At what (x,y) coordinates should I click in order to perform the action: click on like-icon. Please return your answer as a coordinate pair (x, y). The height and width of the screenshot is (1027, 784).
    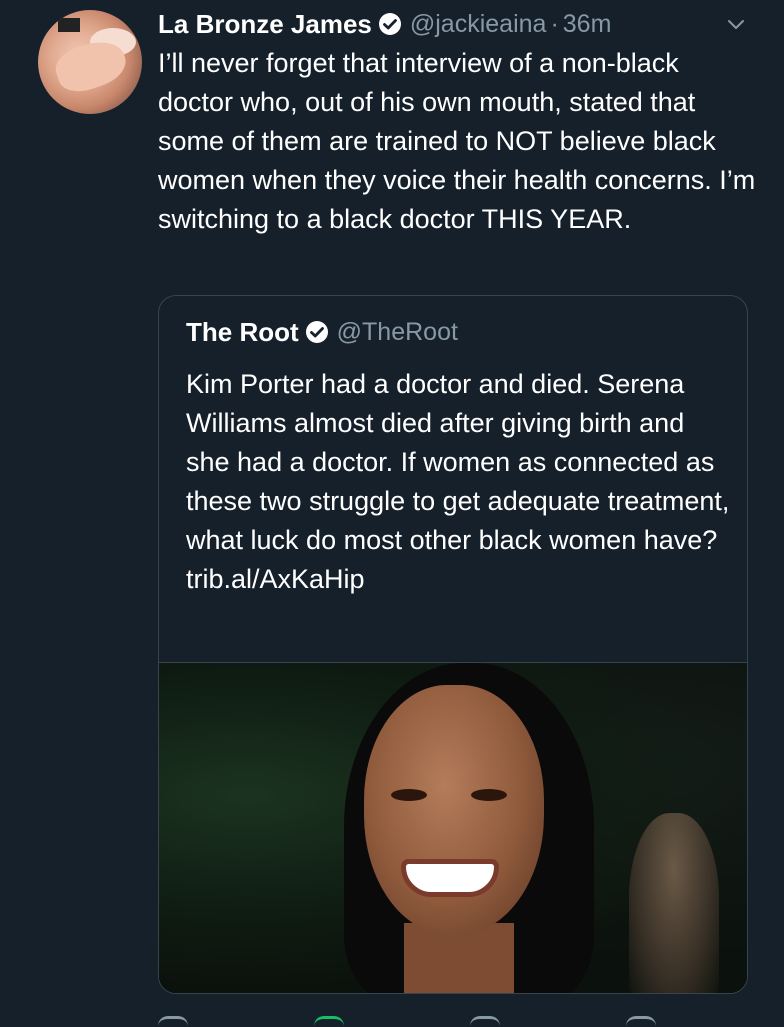
    Looking at the image, I should click on (485, 1021).